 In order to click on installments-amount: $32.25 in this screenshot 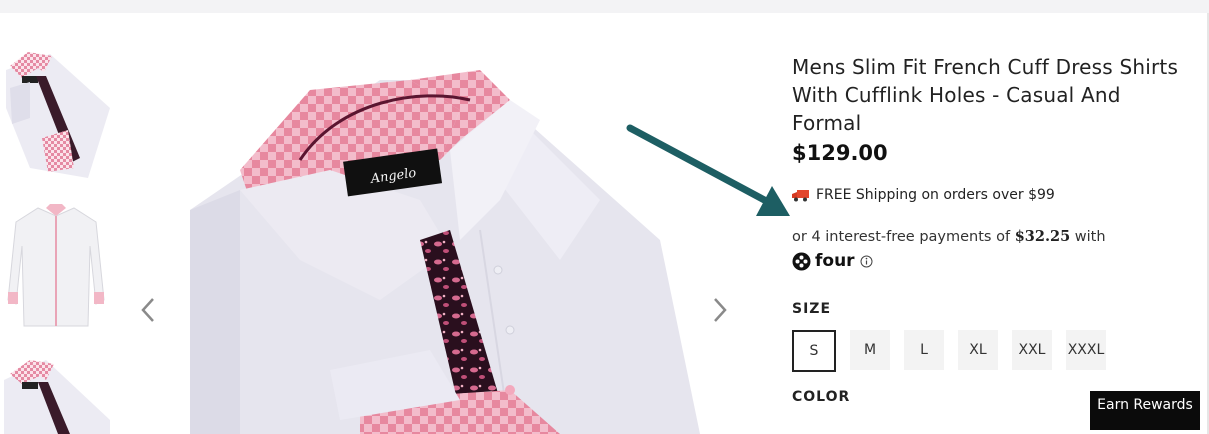, I will do `click(1042, 236)`.